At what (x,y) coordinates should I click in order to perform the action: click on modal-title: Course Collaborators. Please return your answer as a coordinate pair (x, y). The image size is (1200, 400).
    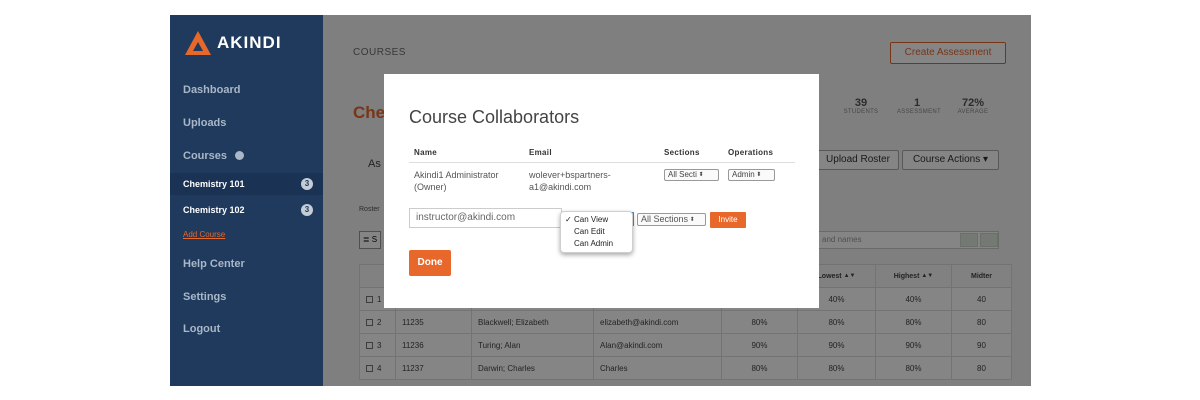
    Looking at the image, I should click on (494, 117).